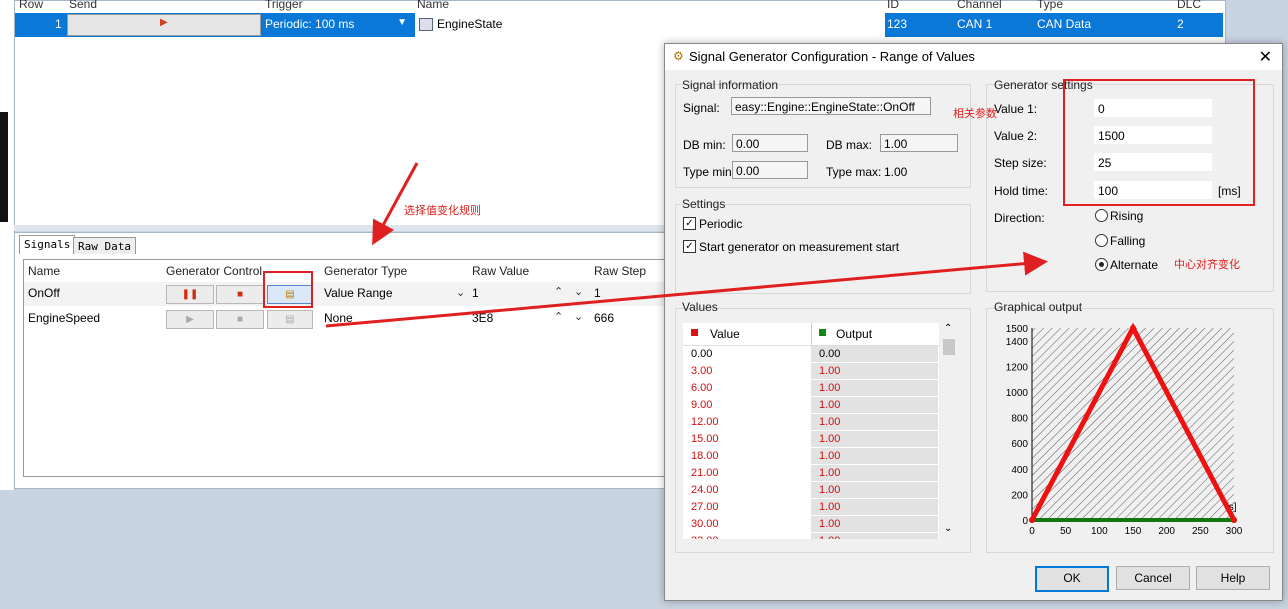 Image resolution: width=1288 pixels, height=609 pixels. Describe the element at coordinates (395, 204) in the screenshot. I see `arrow-to-config-button` at that location.